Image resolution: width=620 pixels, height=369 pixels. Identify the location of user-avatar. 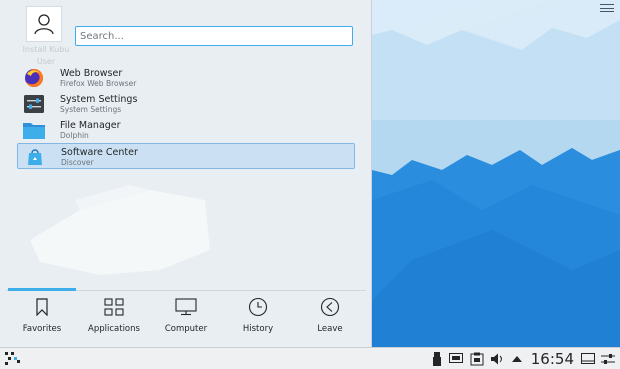
(44, 24).